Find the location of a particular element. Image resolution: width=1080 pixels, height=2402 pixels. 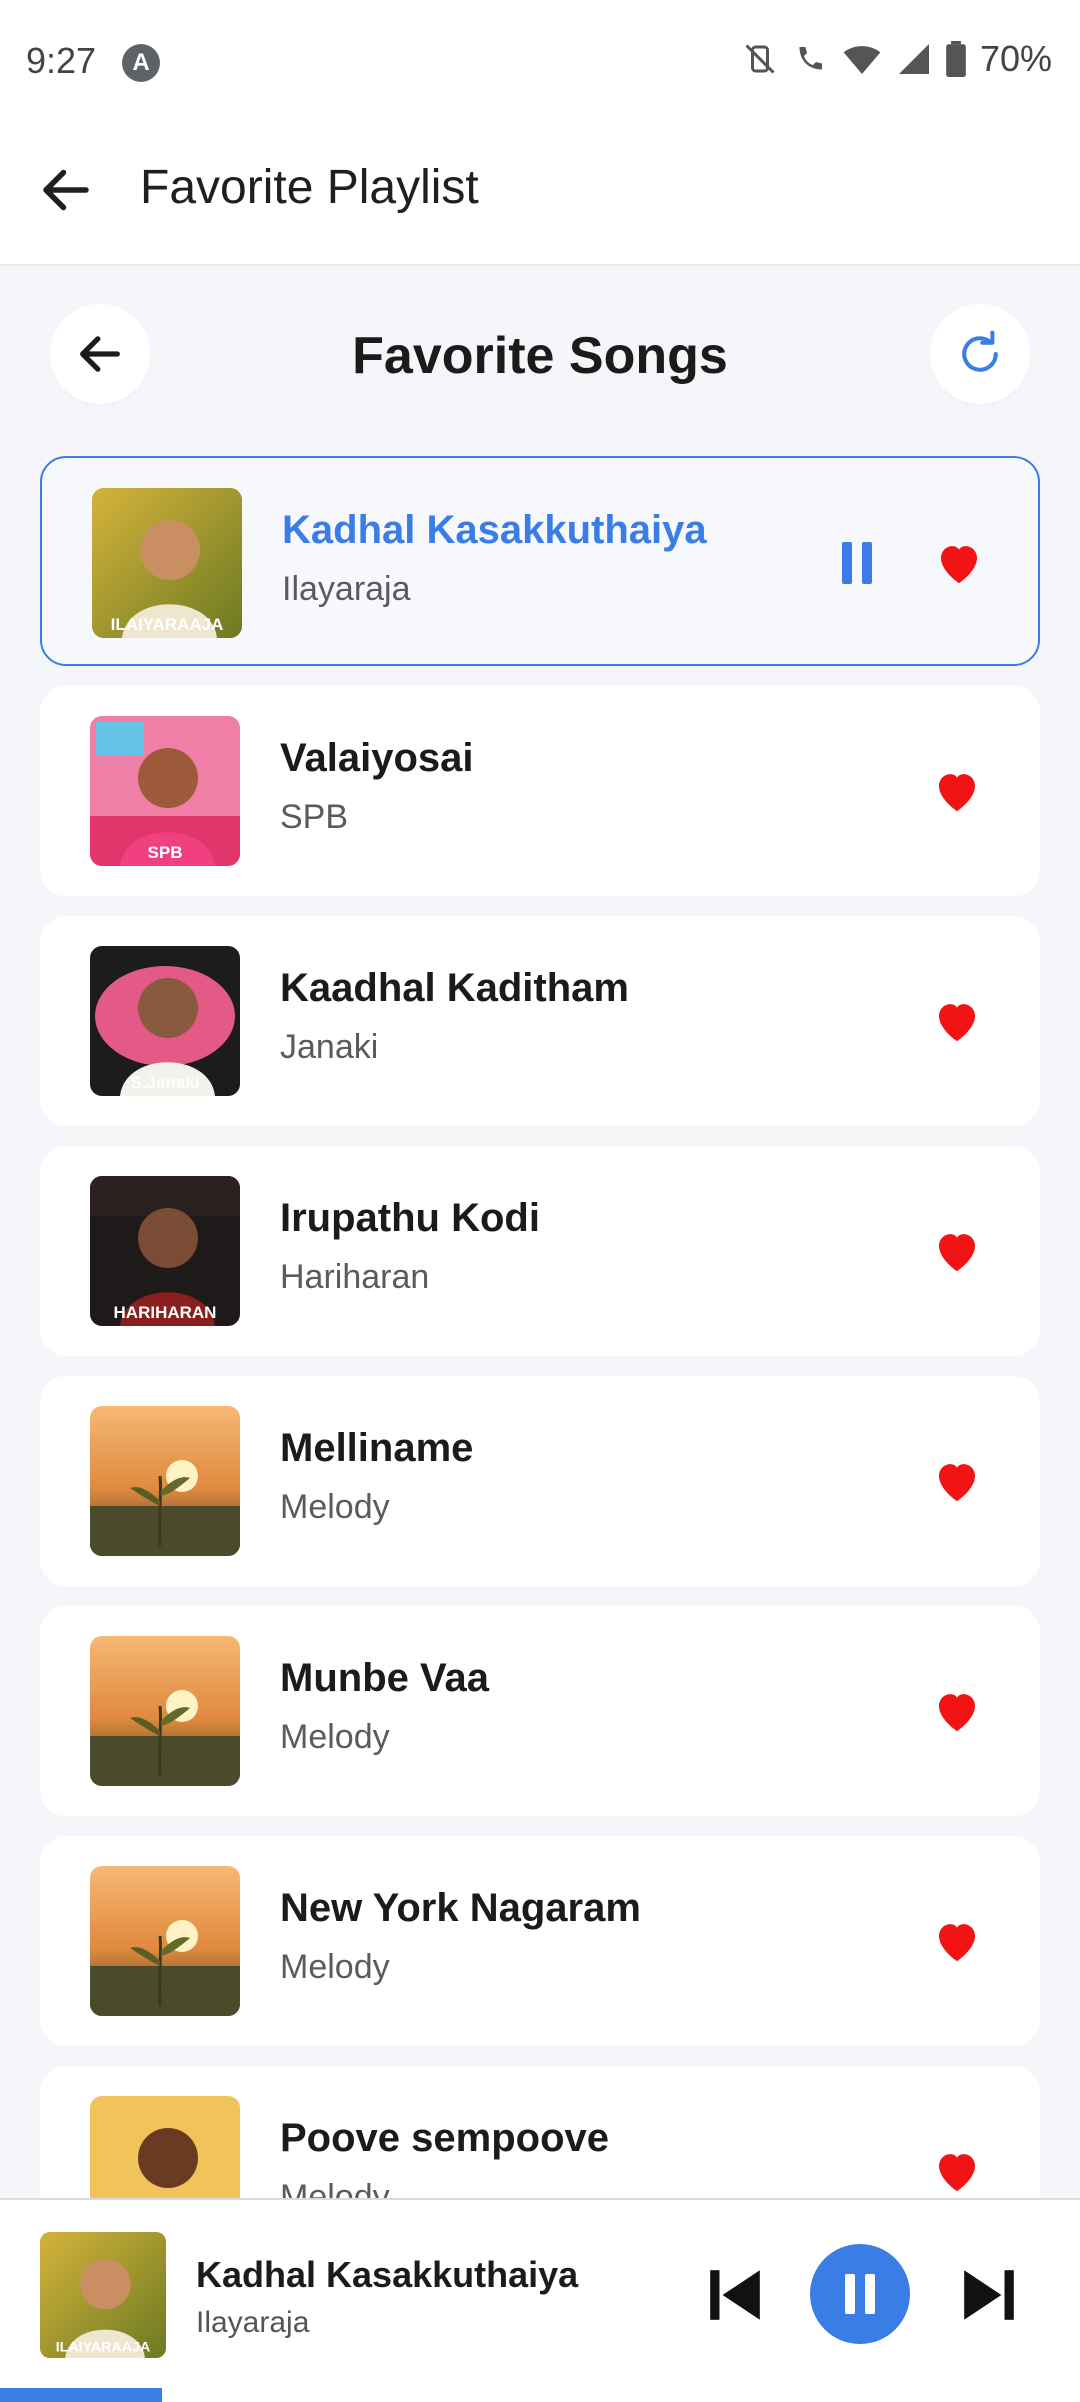

song-title: Kadhal Kasakkuthaiya is located at coordinates (494, 530).